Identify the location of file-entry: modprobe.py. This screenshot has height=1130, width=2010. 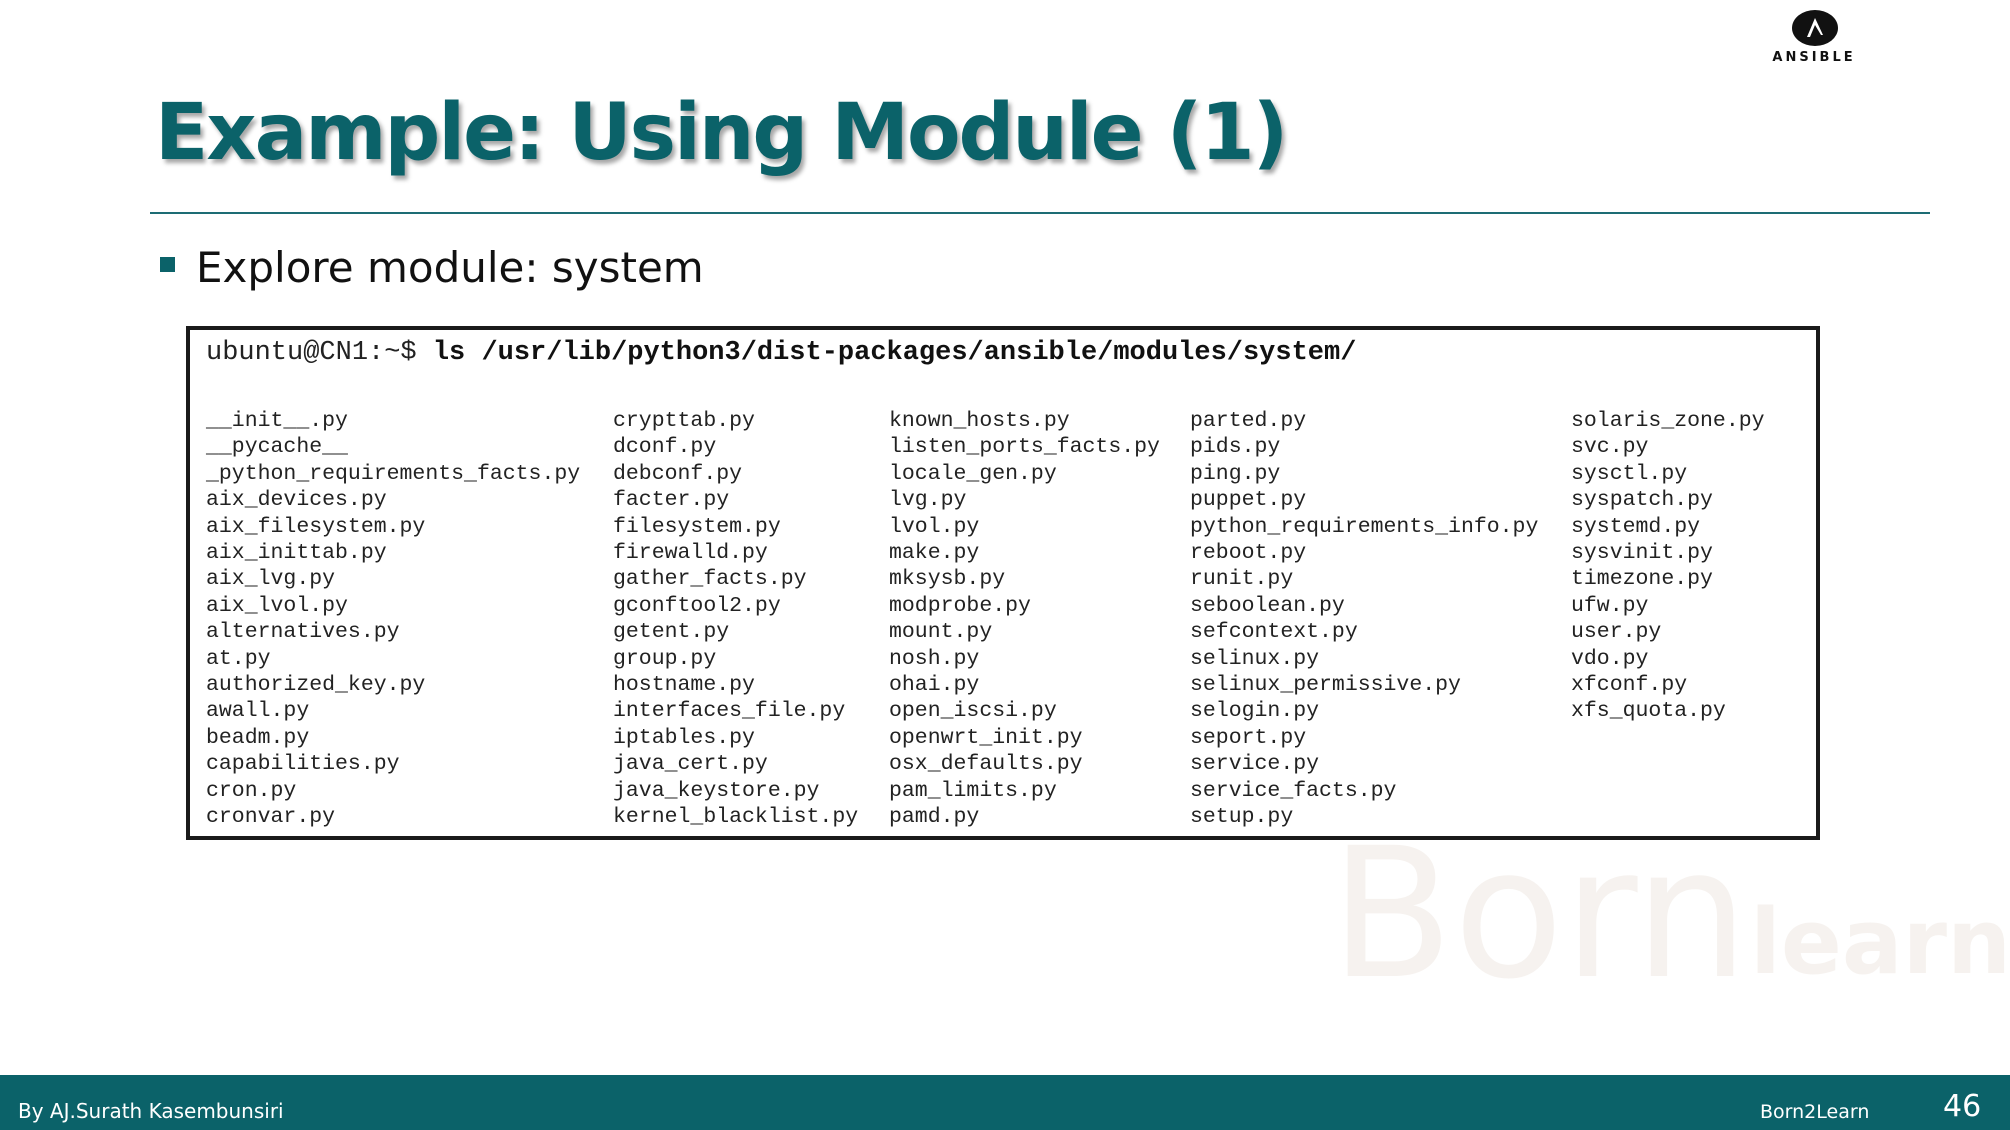
(960, 605).